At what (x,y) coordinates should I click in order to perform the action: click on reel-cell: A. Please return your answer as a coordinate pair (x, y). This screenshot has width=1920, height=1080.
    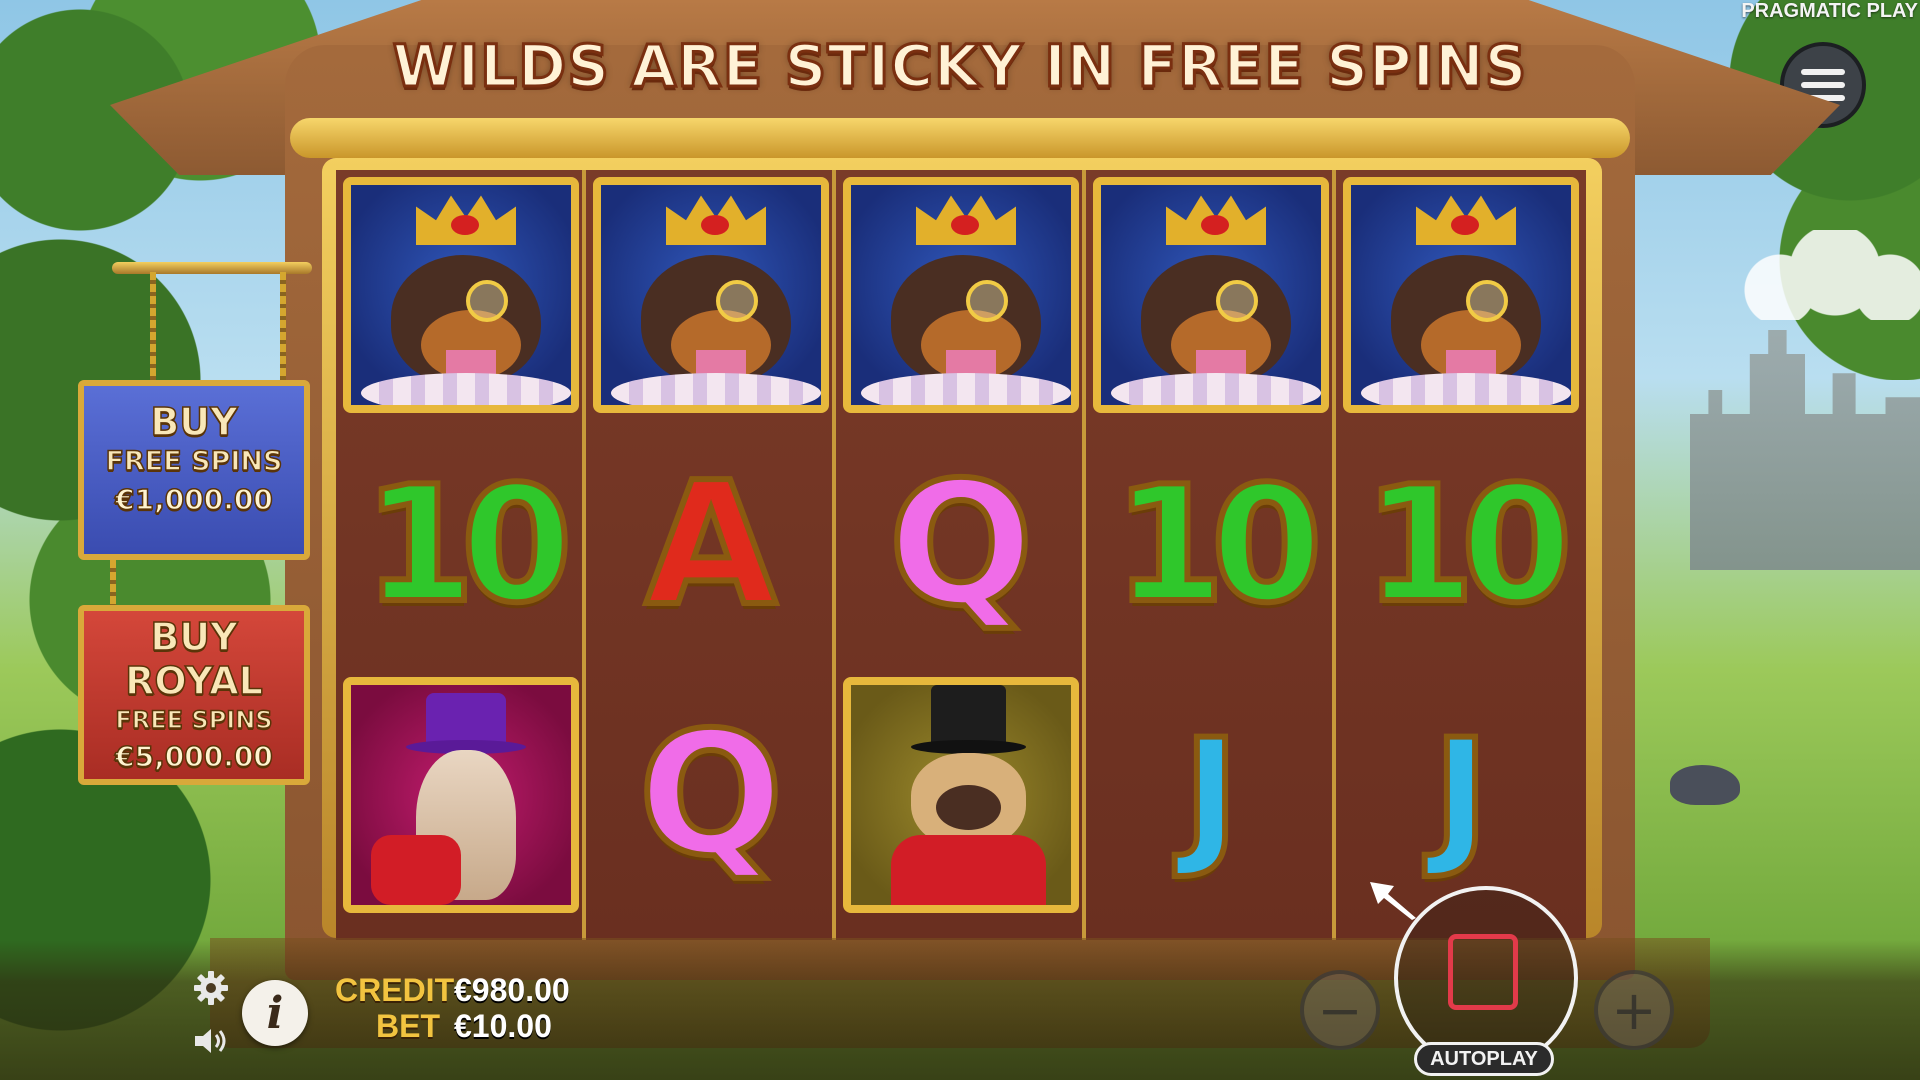
    Looking at the image, I should click on (711, 545).